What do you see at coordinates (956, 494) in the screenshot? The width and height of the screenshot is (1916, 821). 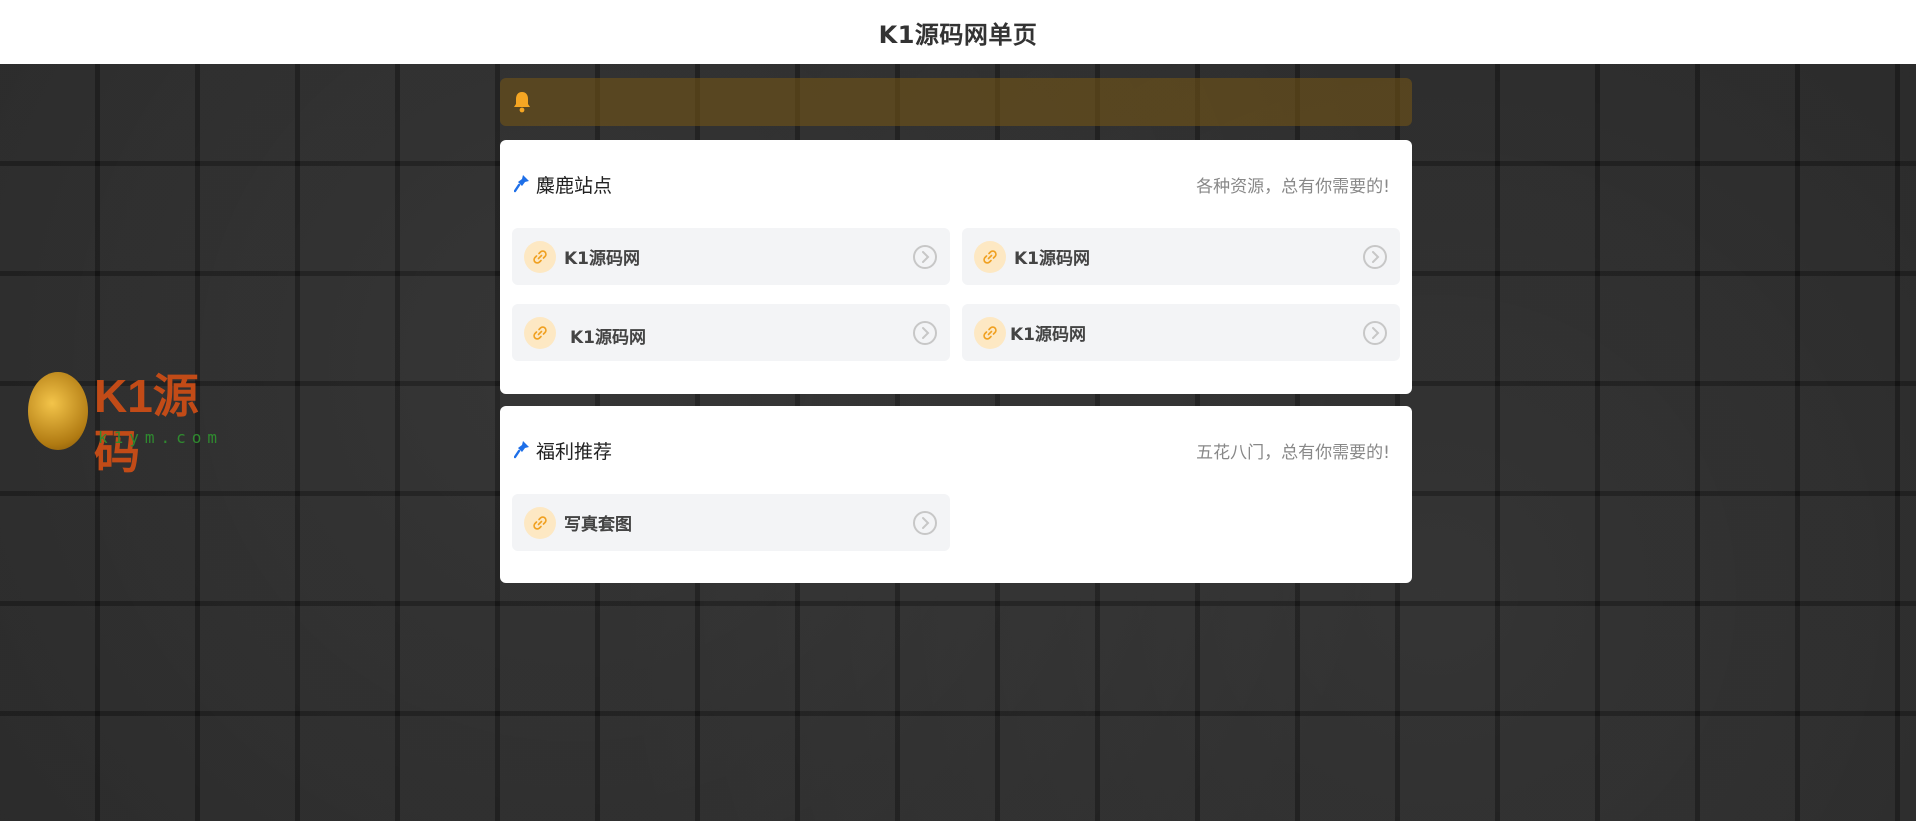 I see `section-card-welfare: 福利推荐 五花八门，总有你需要的! 写真套图` at bounding box center [956, 494].